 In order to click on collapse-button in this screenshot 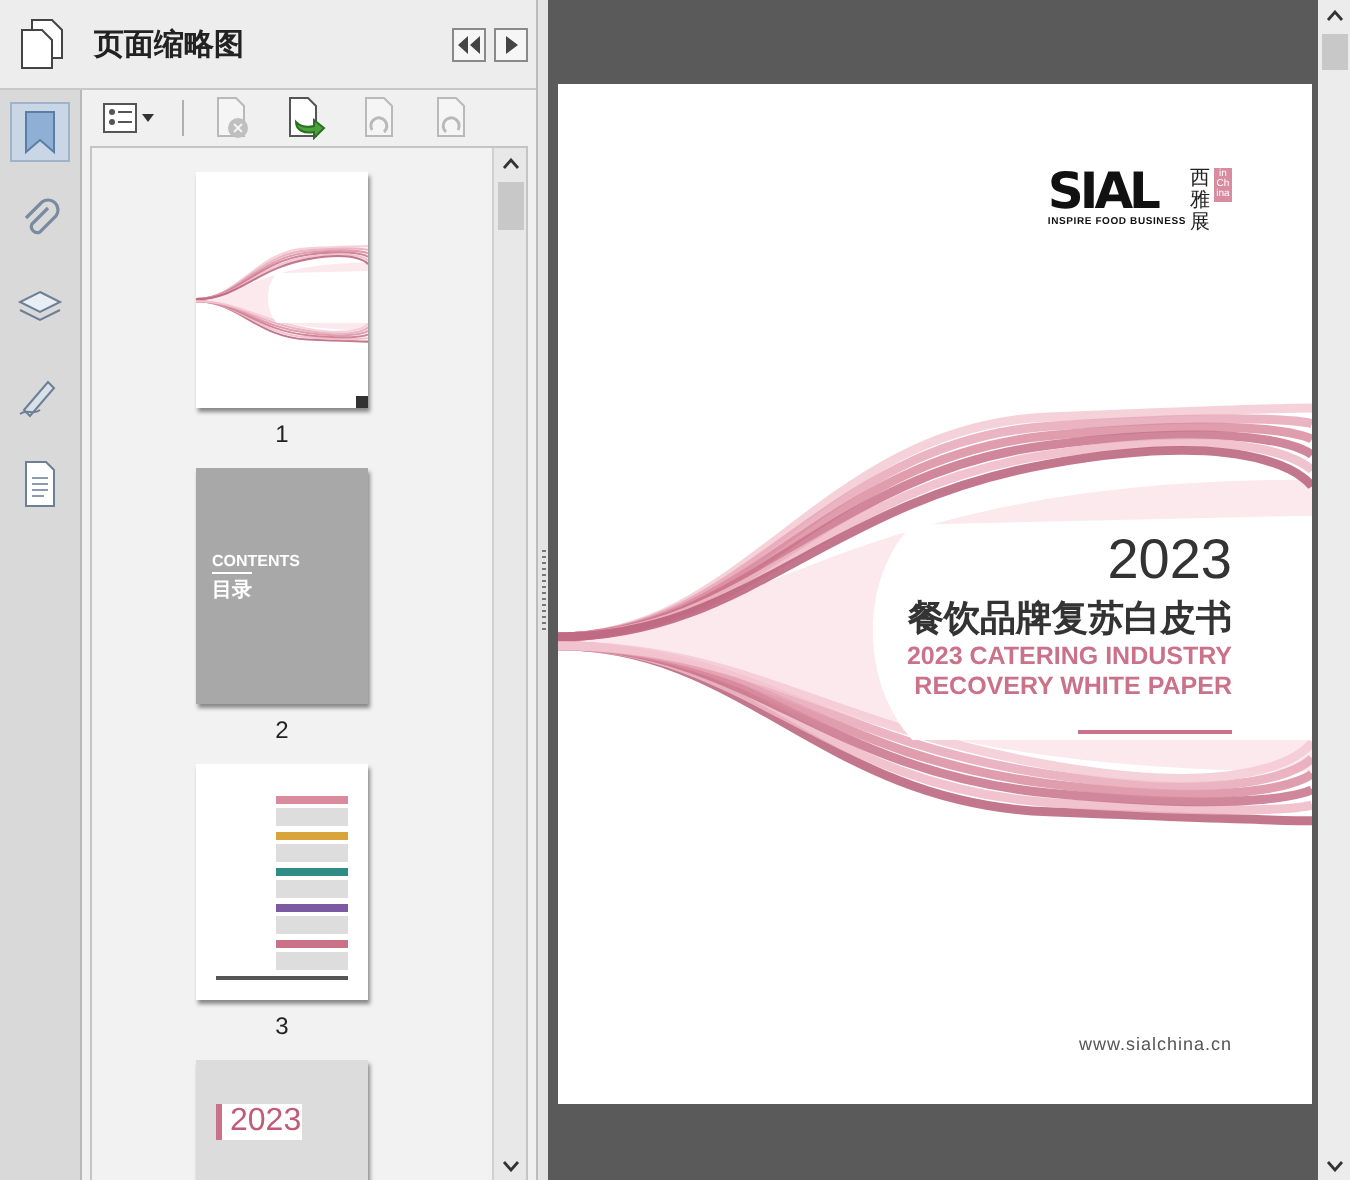, I will do `click(469, 44)`.